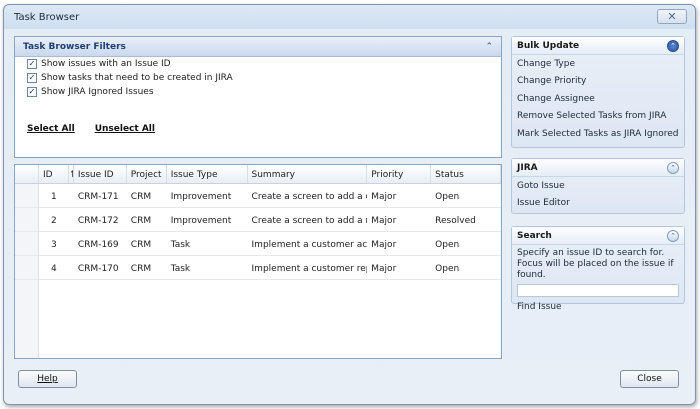 The height and width of the screenshot is (409, 700). I want to click on column-header-status: Status, so click(466, 174).